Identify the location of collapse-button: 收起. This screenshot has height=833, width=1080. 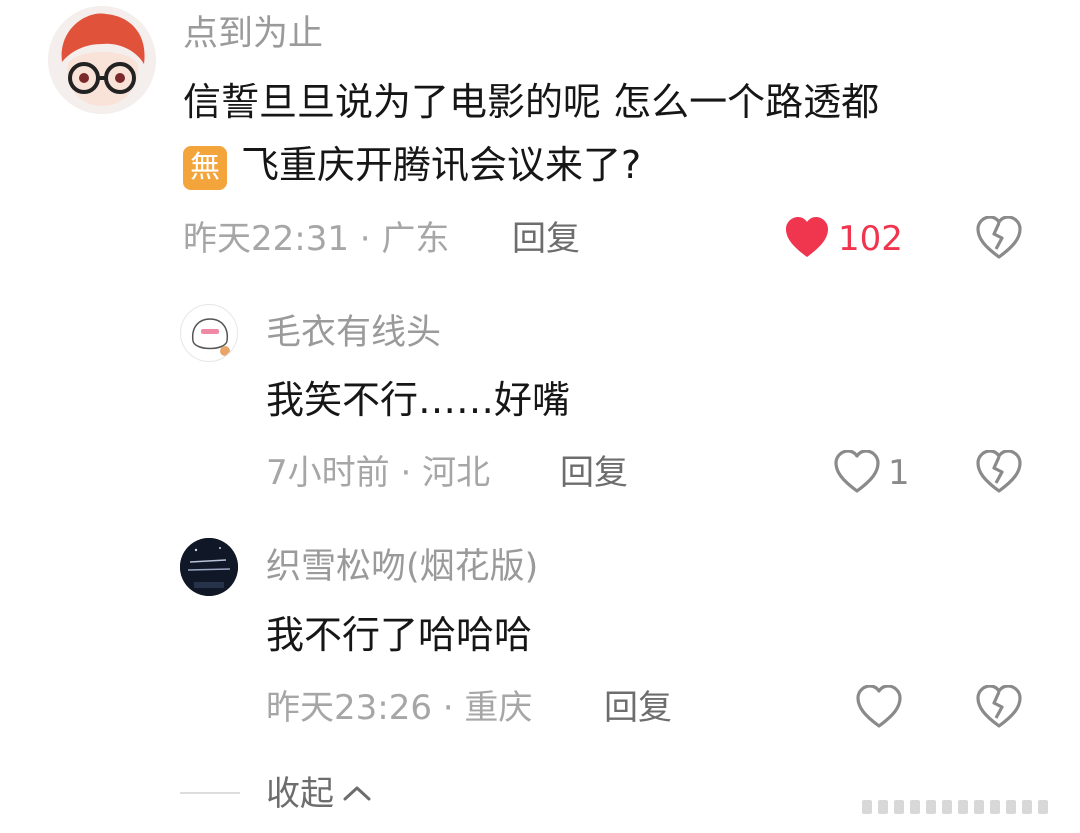
(319, 794).